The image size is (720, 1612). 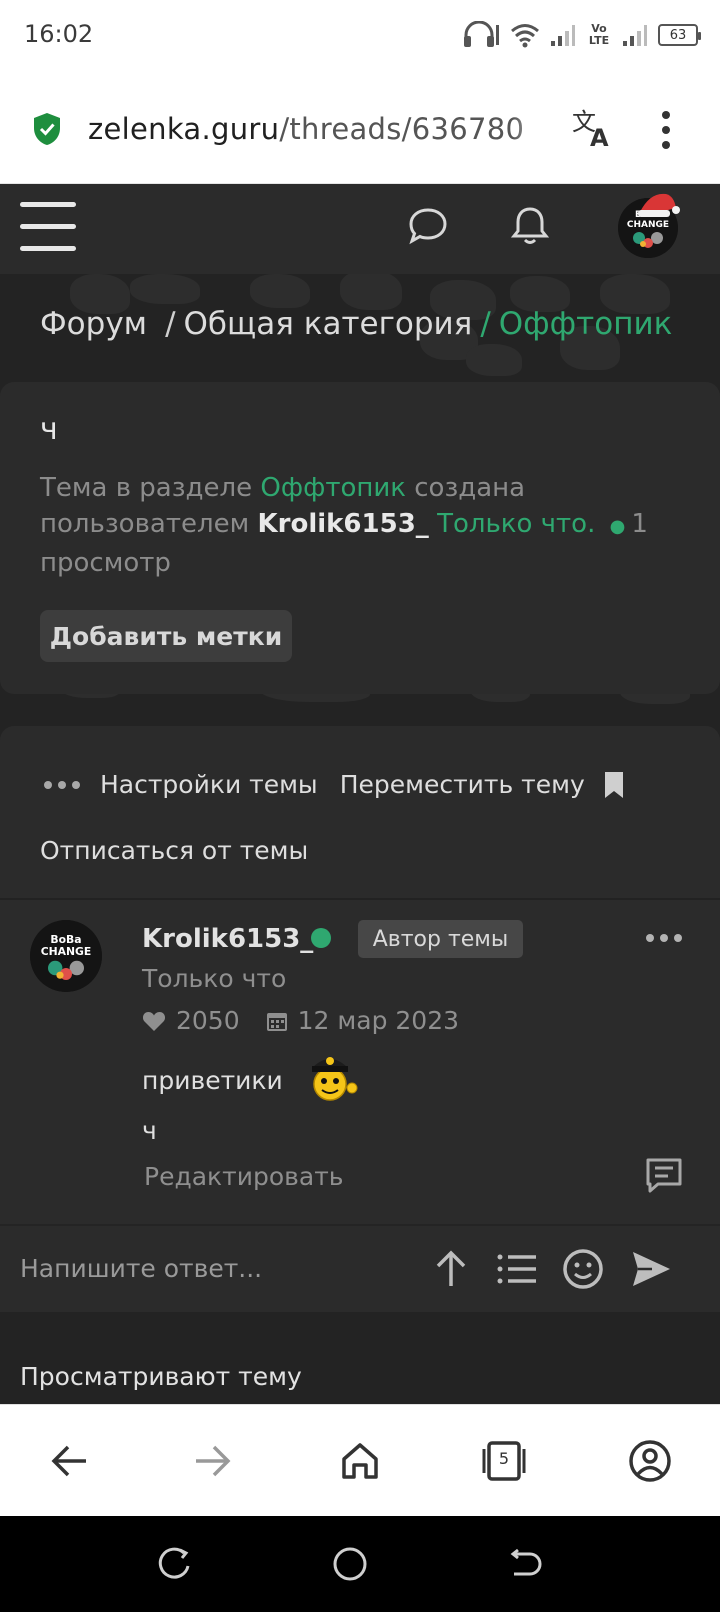 I want to click on post-author-avatar: BoBa CHANGE, so click(x=66, y=956).